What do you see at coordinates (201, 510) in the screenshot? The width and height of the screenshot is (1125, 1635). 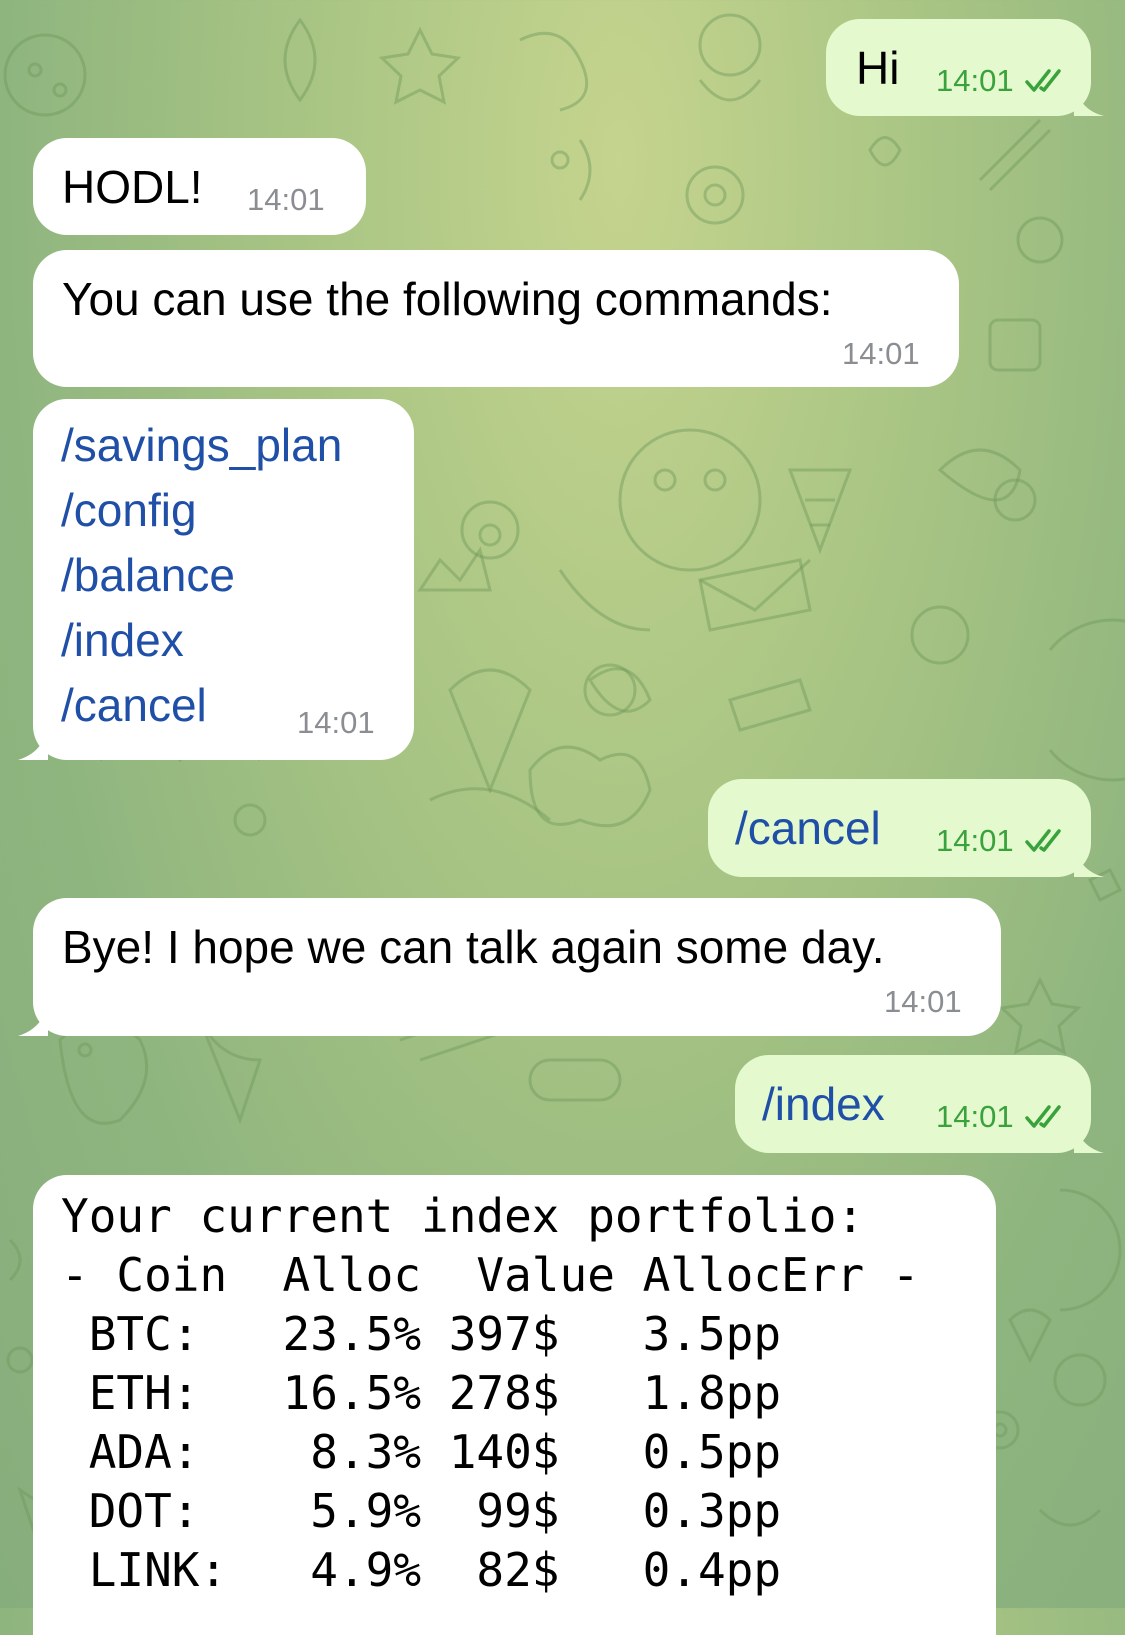 I see `command-link-config: /config` at bounding box center [201, 510].